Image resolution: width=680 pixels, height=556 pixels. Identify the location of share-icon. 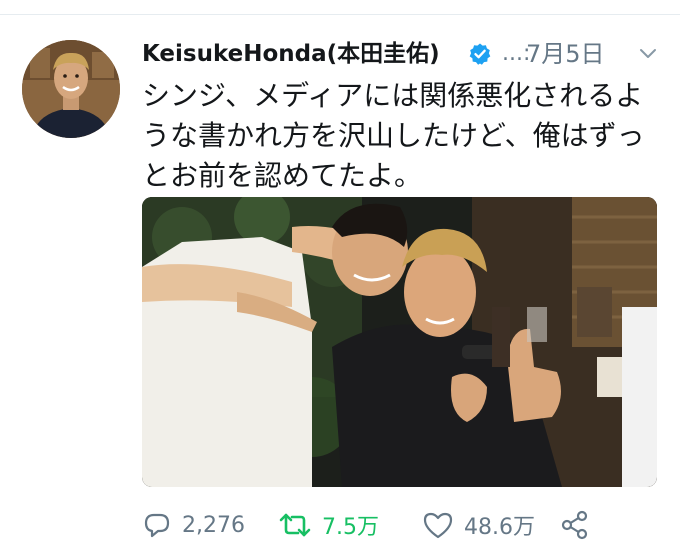
(574, 525).